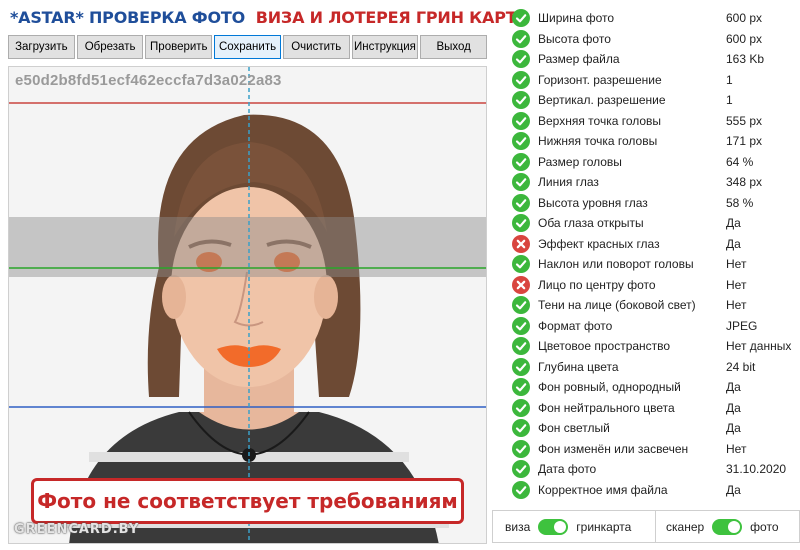 This screenshot has width=800, height=550. Describe the element at coordinates (647, 469) in the screenshot. I see `check-row: Дата фото 31.10.2020` at that location.